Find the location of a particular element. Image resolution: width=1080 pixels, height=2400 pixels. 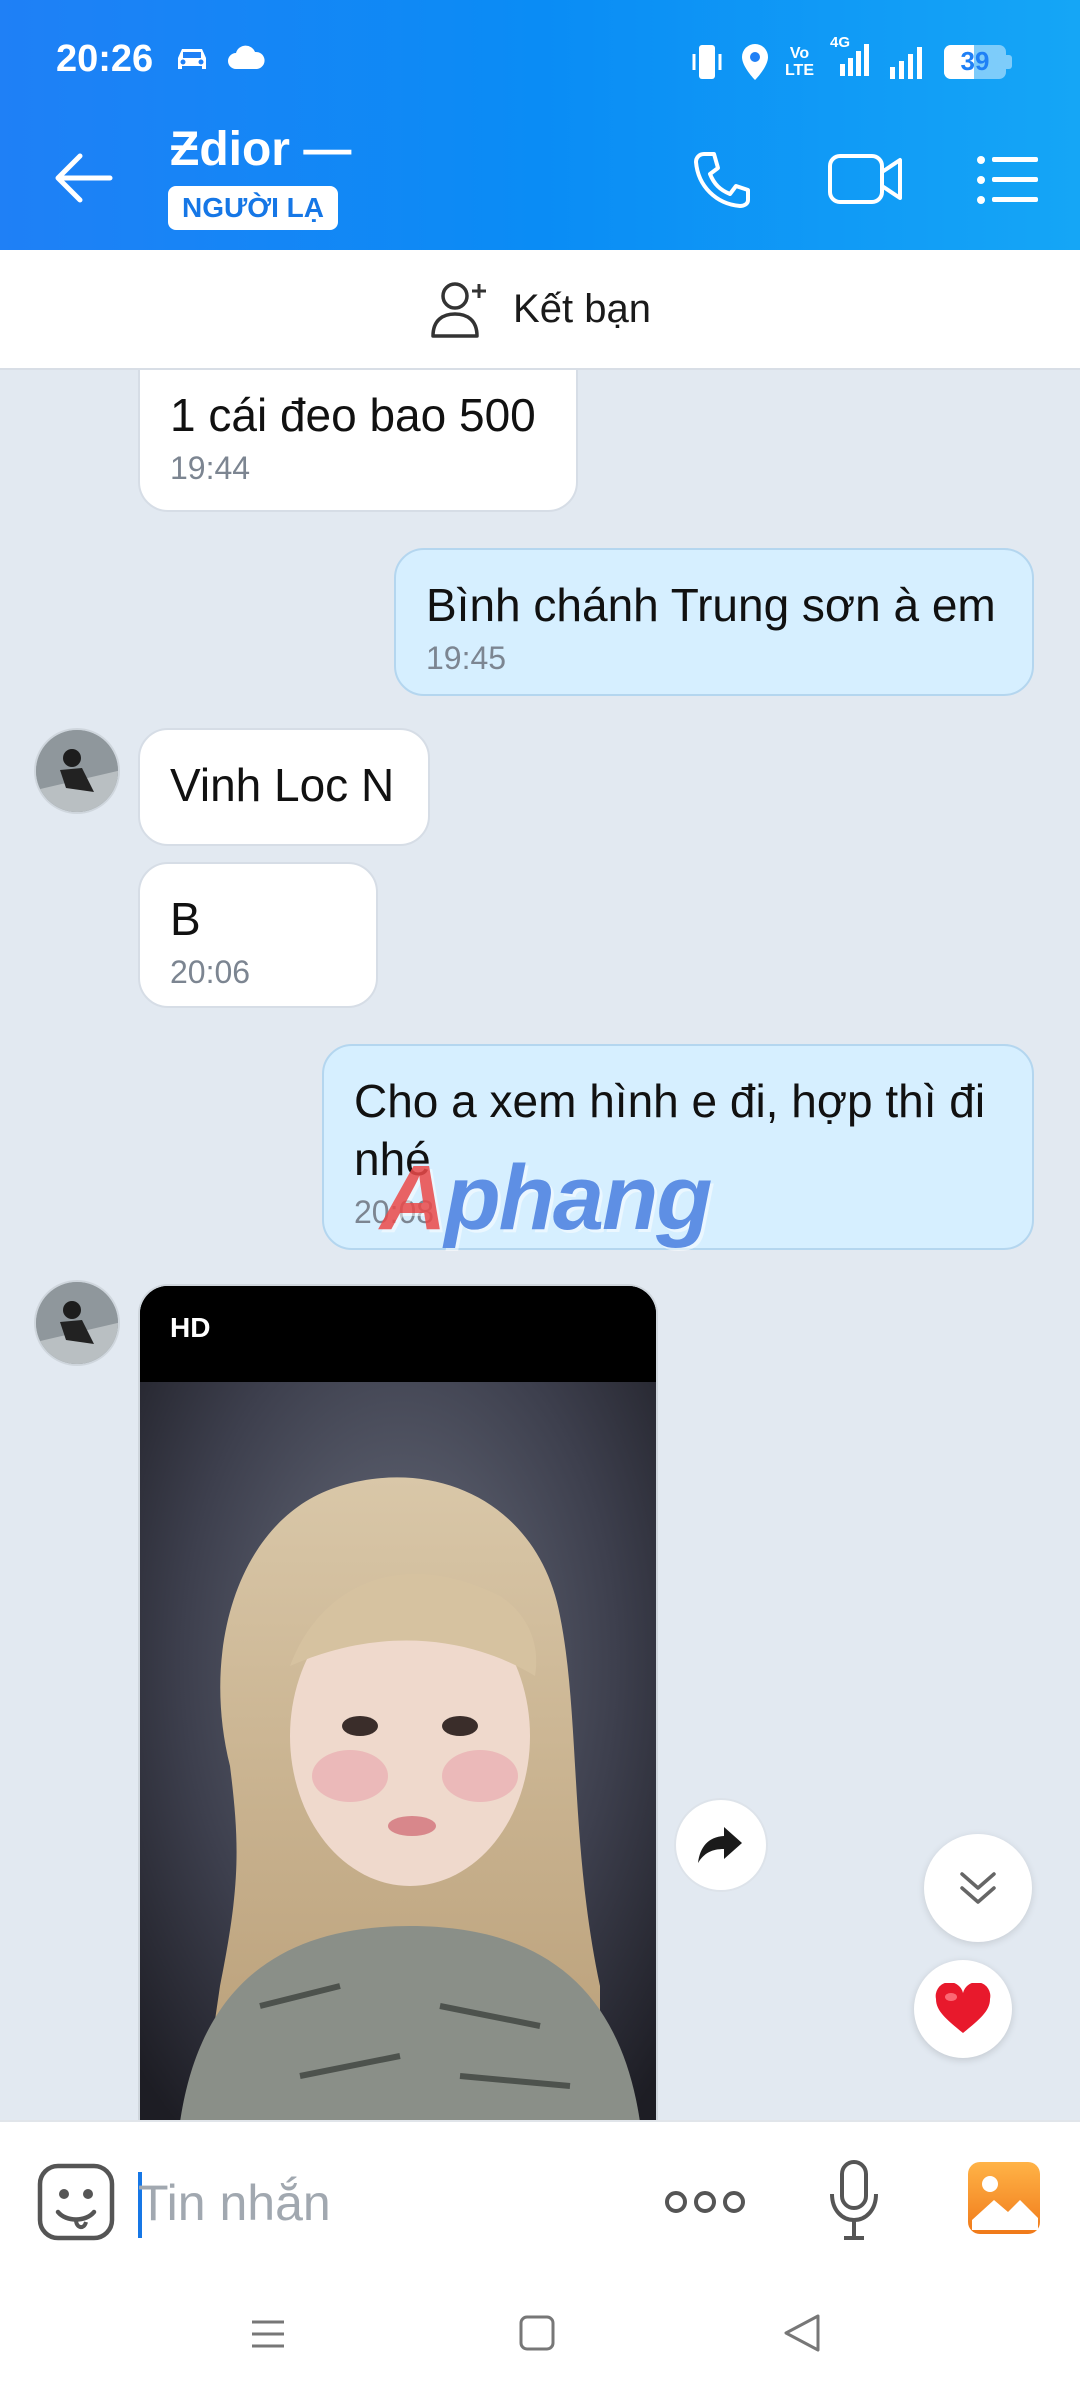

double-chevron-down-icon is located at coordinates (978, 1888).